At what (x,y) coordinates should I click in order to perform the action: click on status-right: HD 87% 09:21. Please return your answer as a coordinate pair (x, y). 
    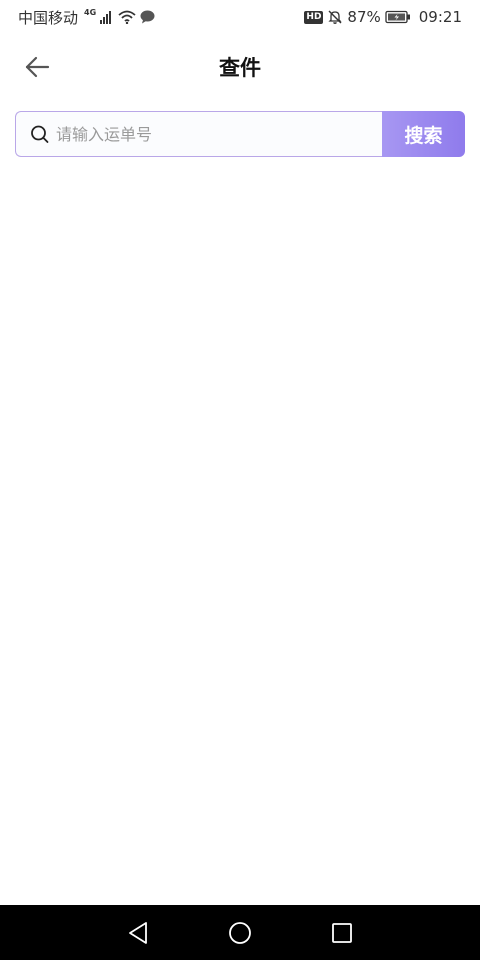
    Looking at the image, I should click on (383, 17).